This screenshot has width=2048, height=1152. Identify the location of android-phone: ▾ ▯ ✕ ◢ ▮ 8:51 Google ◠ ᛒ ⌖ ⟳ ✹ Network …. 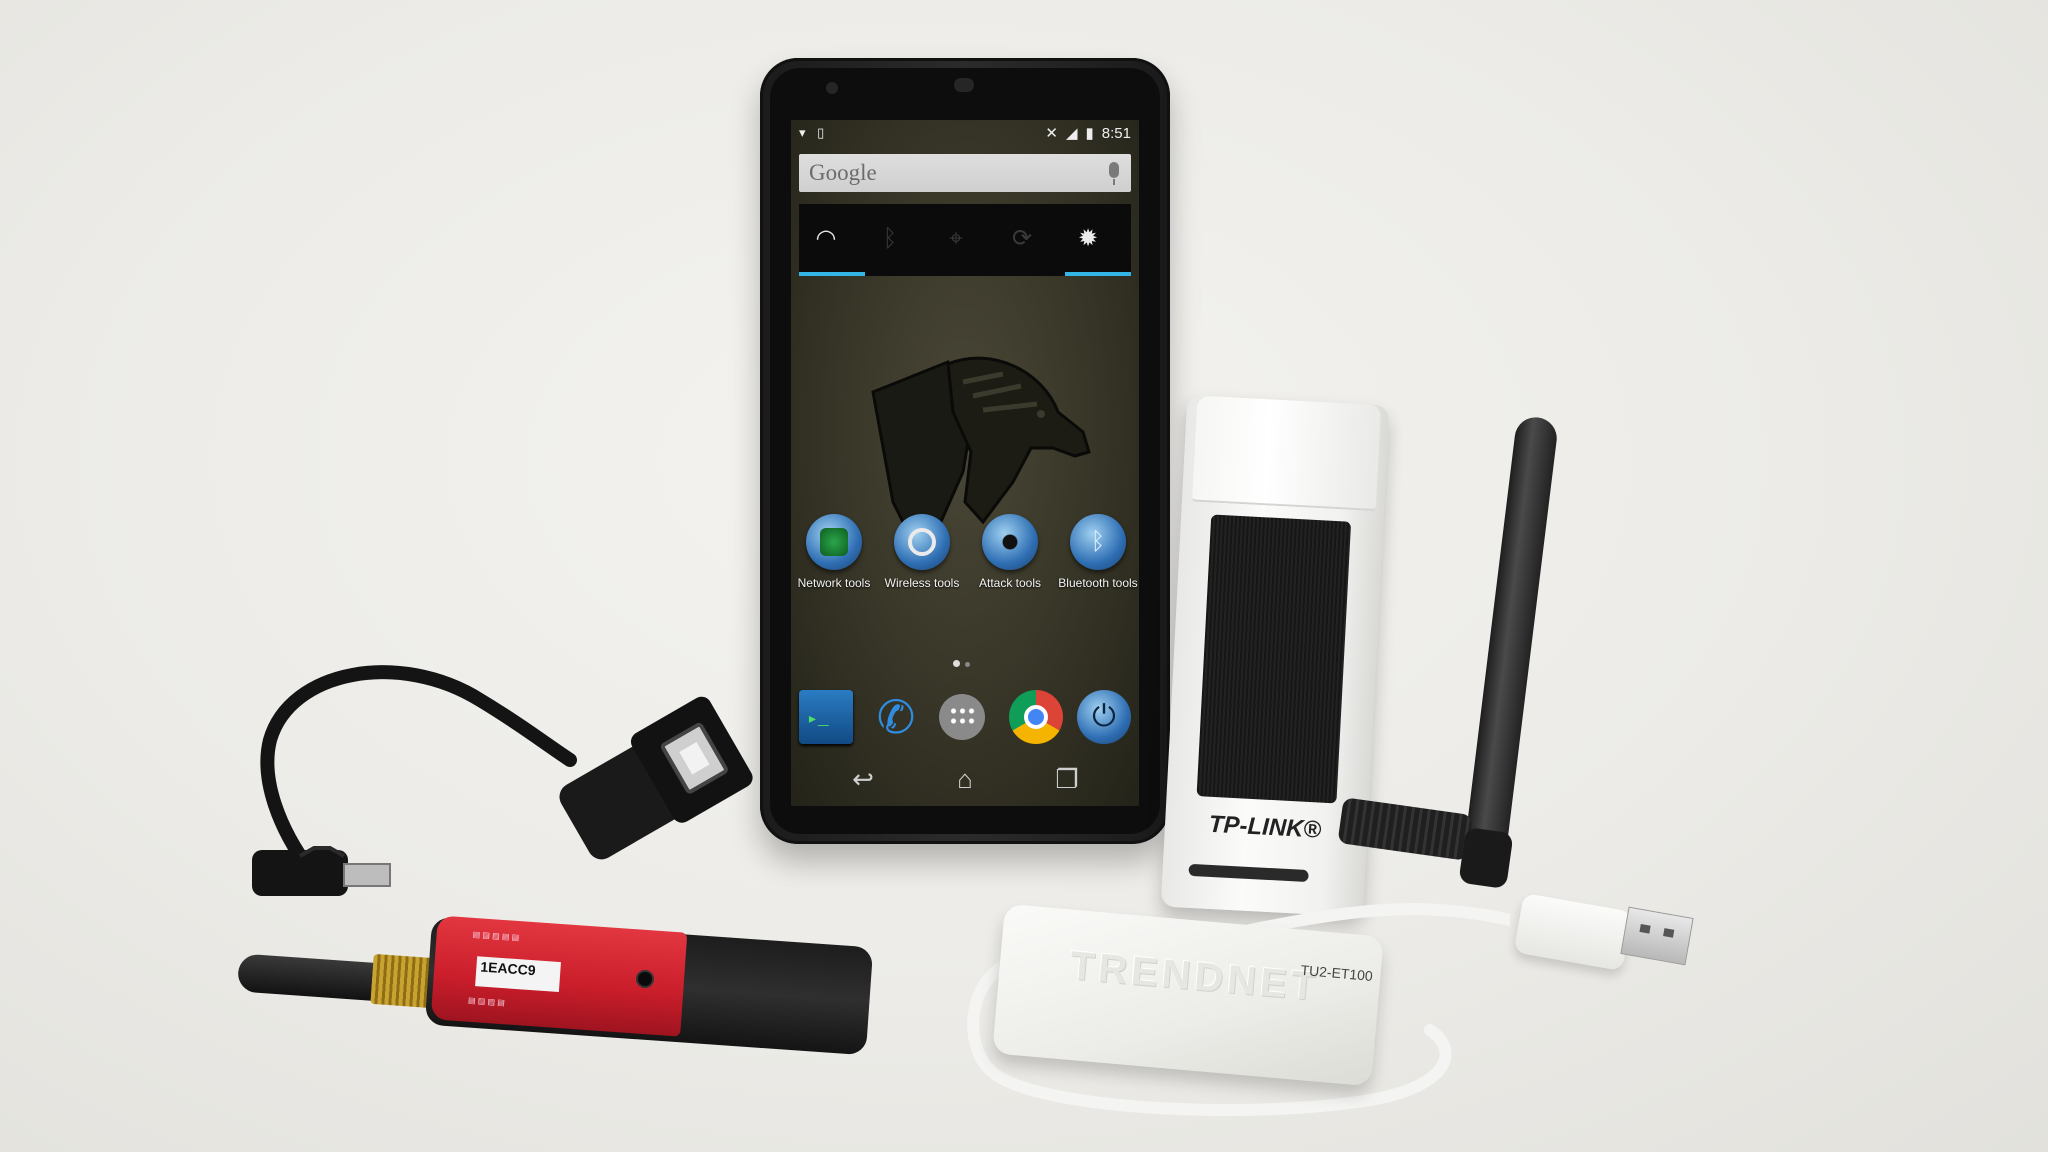
(965, 451).